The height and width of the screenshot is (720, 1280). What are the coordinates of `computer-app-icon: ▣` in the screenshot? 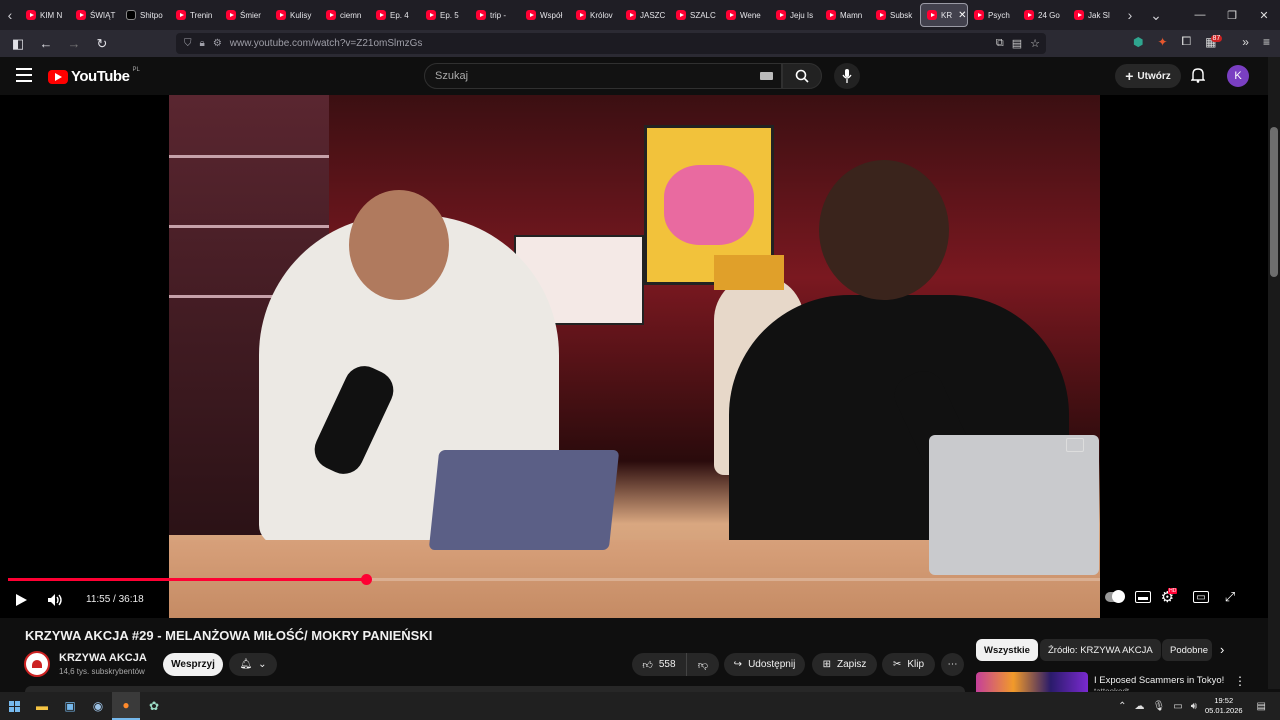 It's located at (70, 706).